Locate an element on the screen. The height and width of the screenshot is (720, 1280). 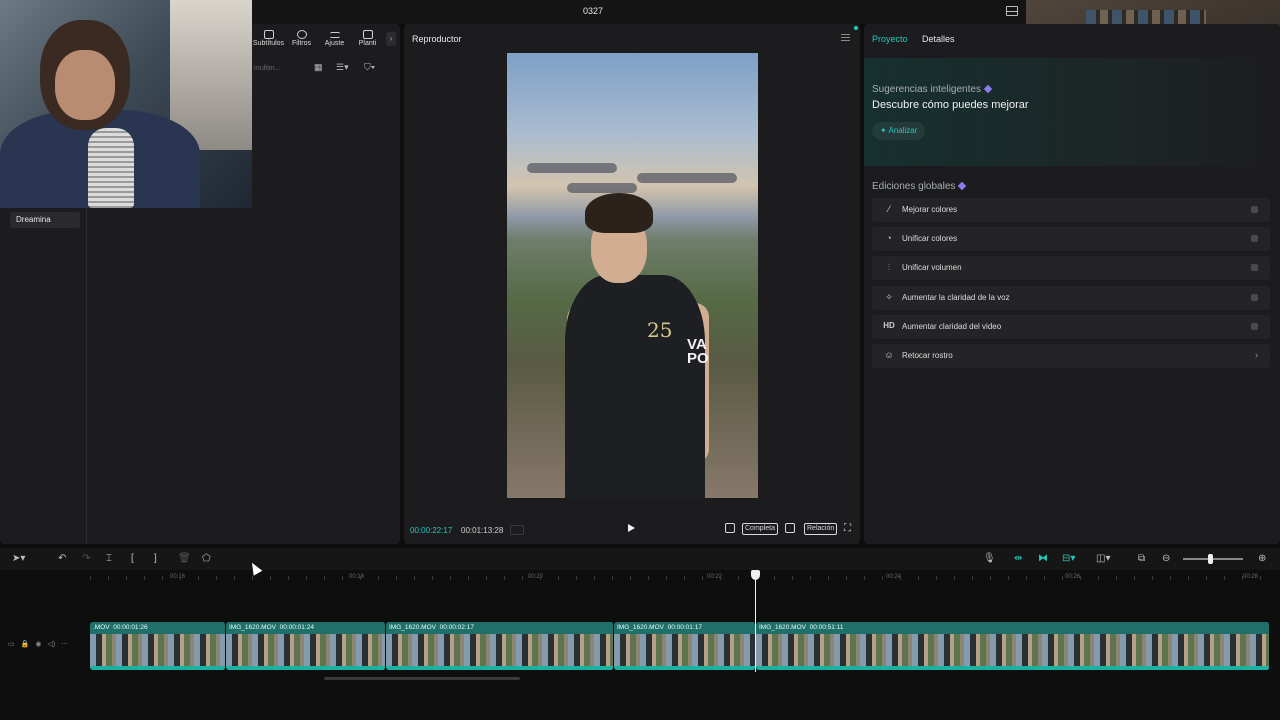
track-header: ▭ 🔒 ◉ ◁) ⋯ is located at coordinates (38, 647).